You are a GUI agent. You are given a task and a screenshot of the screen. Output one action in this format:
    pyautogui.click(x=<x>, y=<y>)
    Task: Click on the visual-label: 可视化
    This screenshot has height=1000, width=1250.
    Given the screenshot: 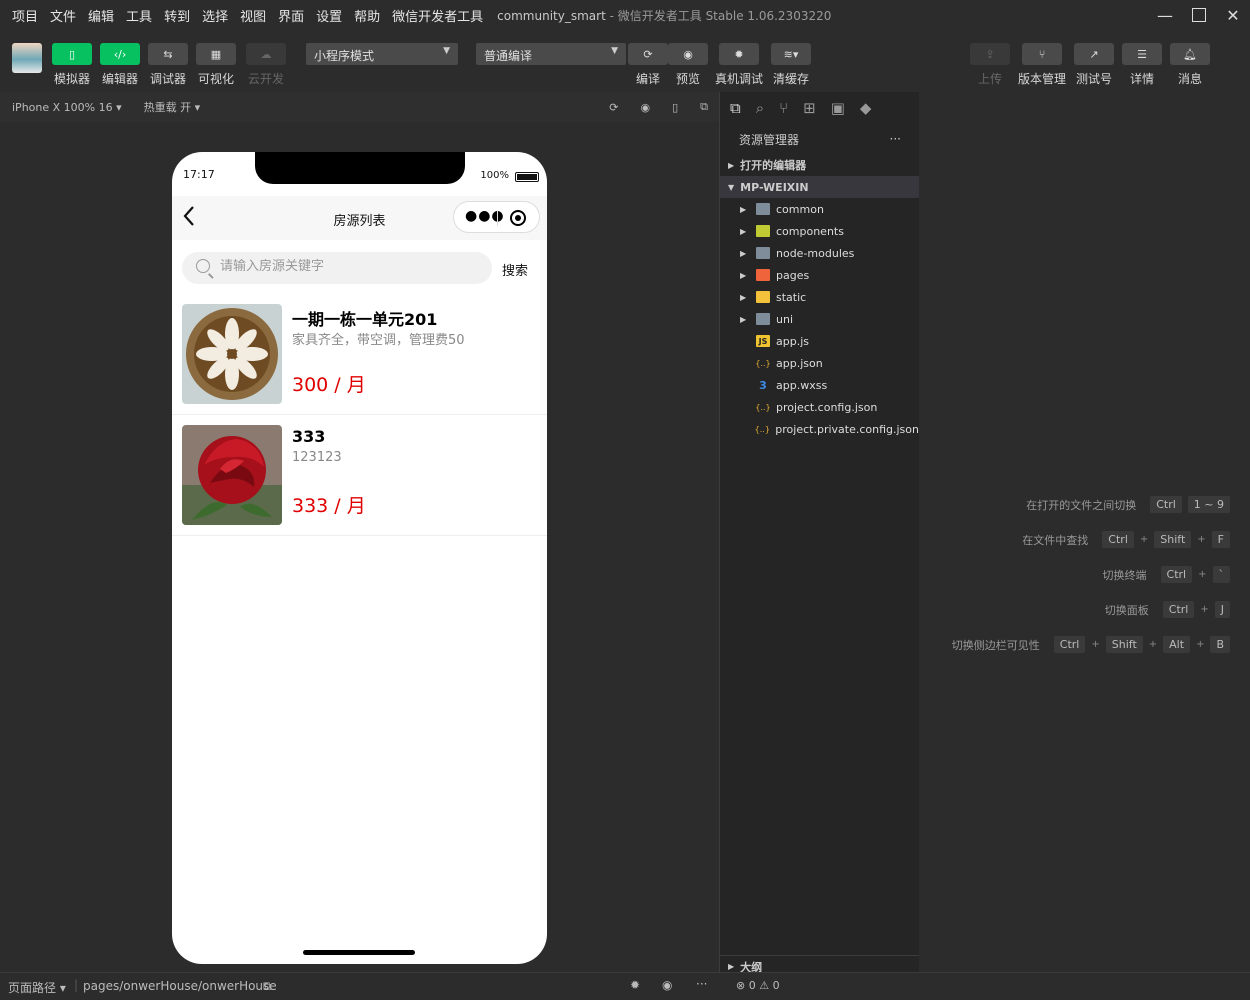 What is the action you would take?
    pyautogui.click(x=215, y=79)
    